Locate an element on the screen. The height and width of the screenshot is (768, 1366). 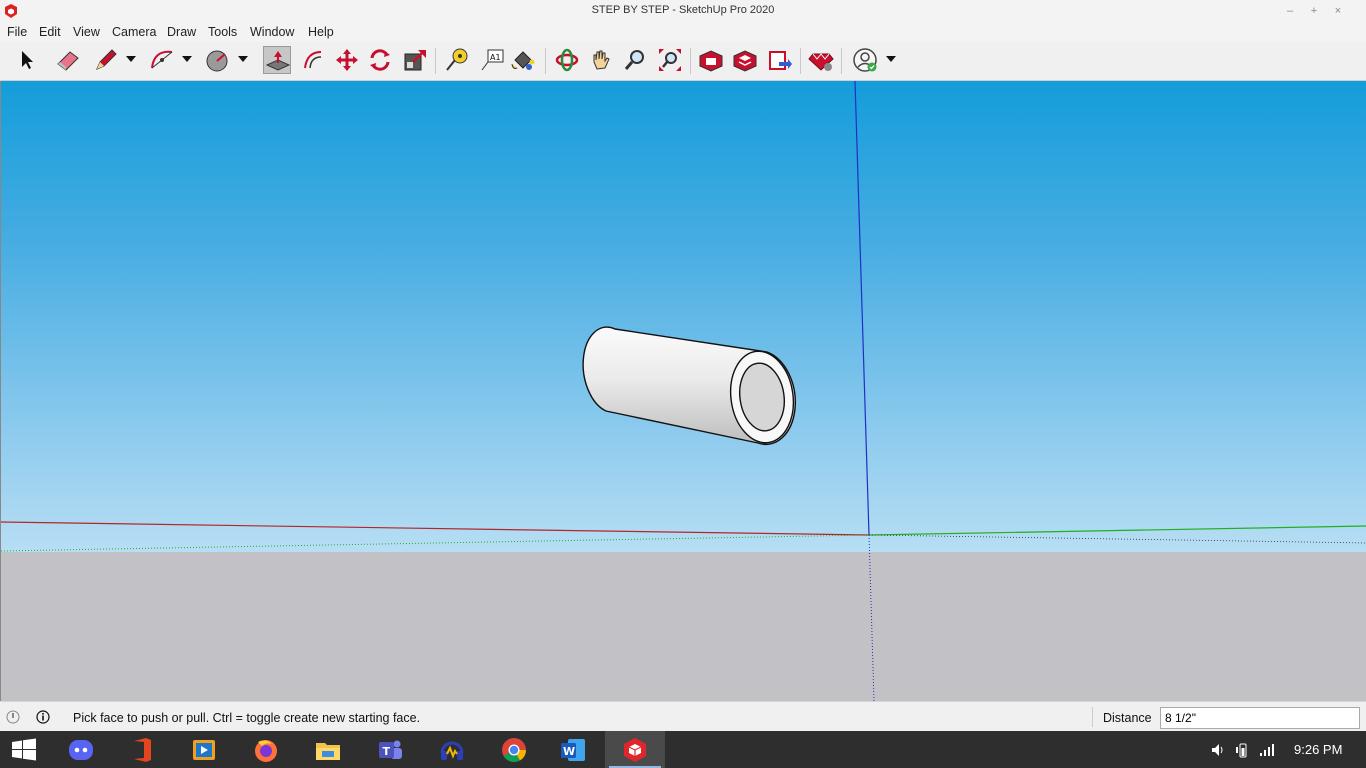
ruby-icon is located at coordinates (821, 62).